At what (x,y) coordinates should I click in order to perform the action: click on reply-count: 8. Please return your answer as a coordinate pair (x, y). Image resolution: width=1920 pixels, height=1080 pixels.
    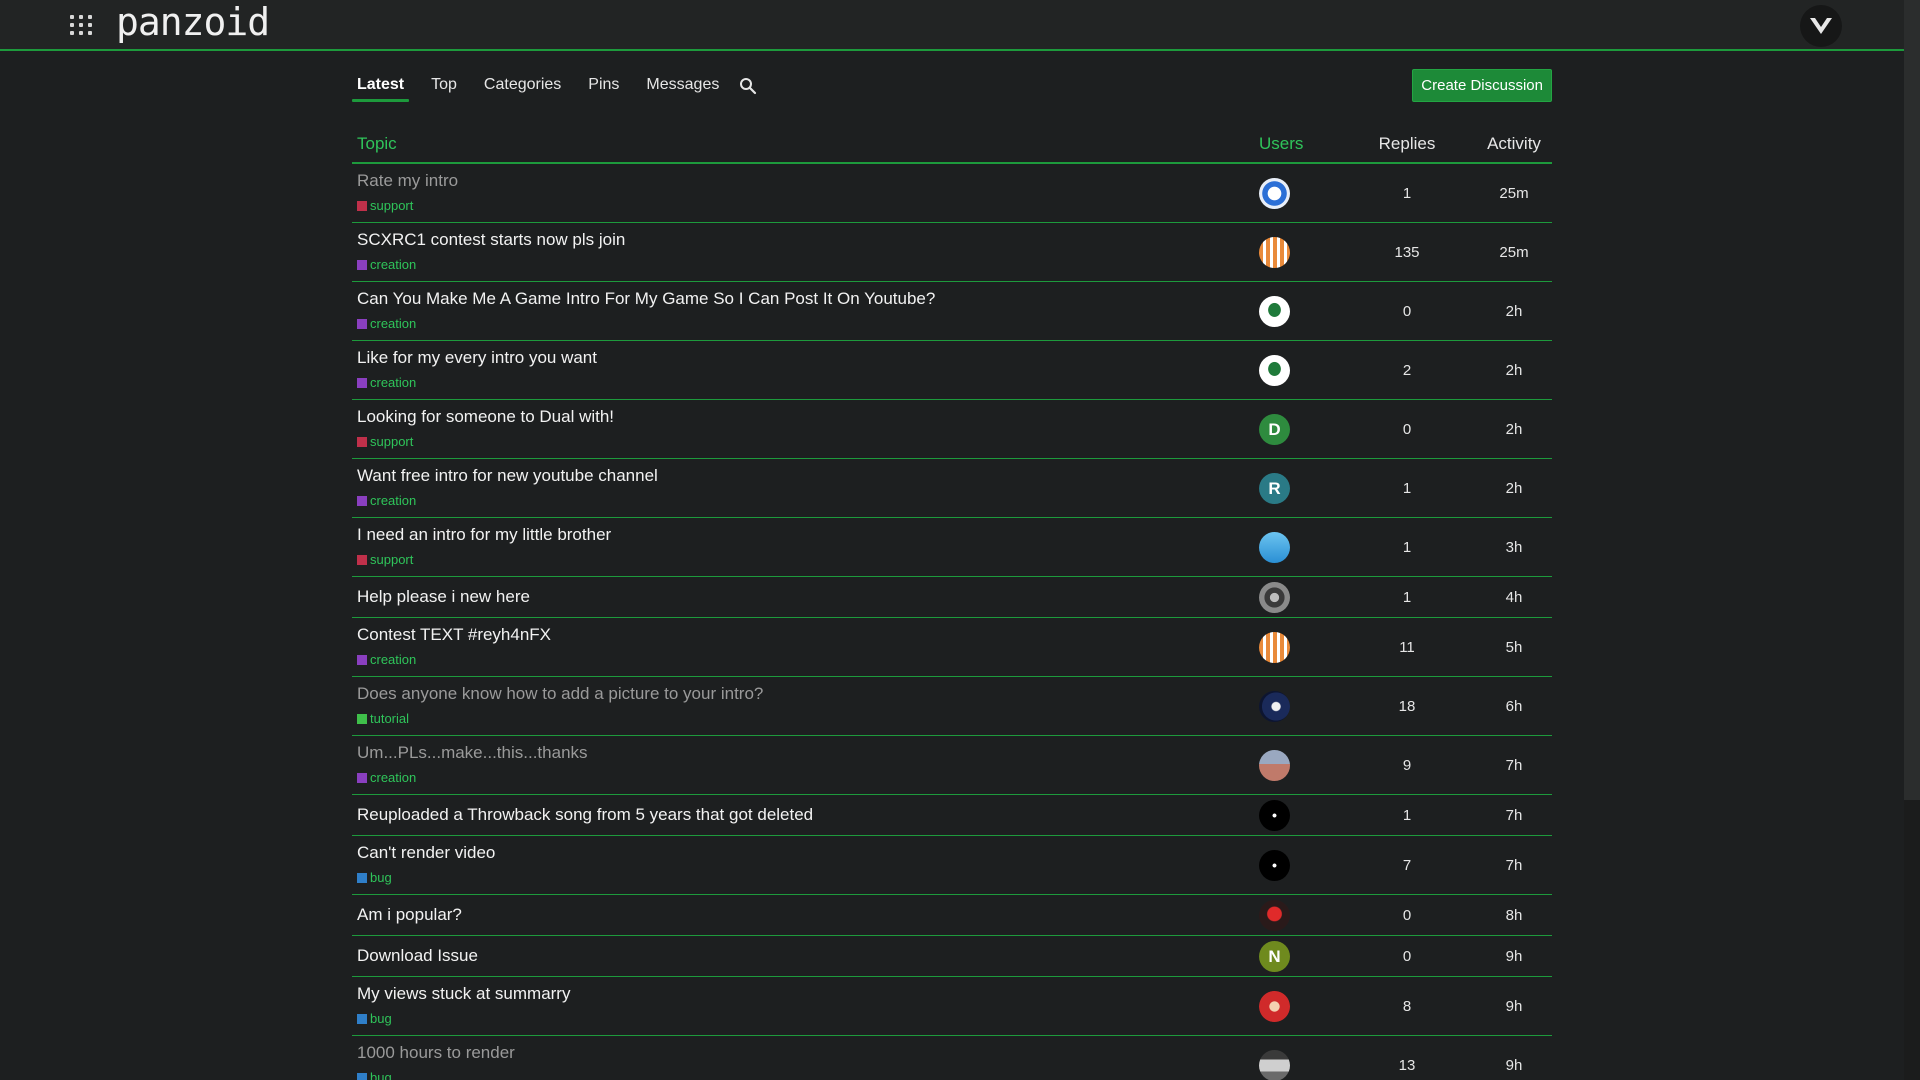
    Looking at the image, I should click on (1407, 1006).